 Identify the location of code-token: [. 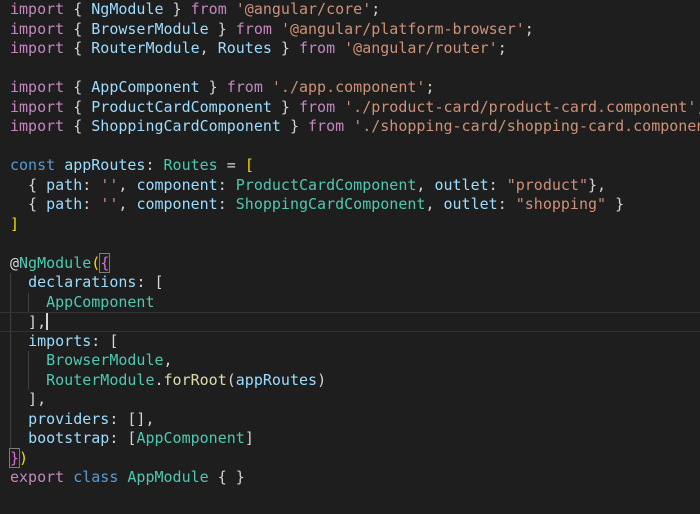
(114, 340).